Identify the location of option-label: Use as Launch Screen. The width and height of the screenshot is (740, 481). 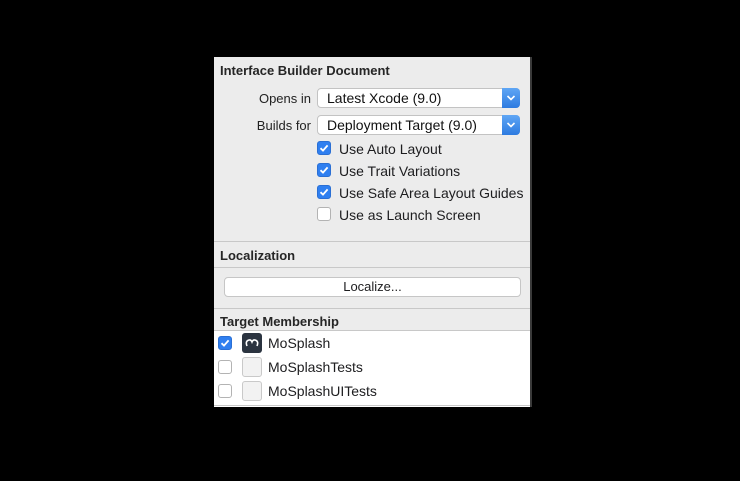
(410, 215).